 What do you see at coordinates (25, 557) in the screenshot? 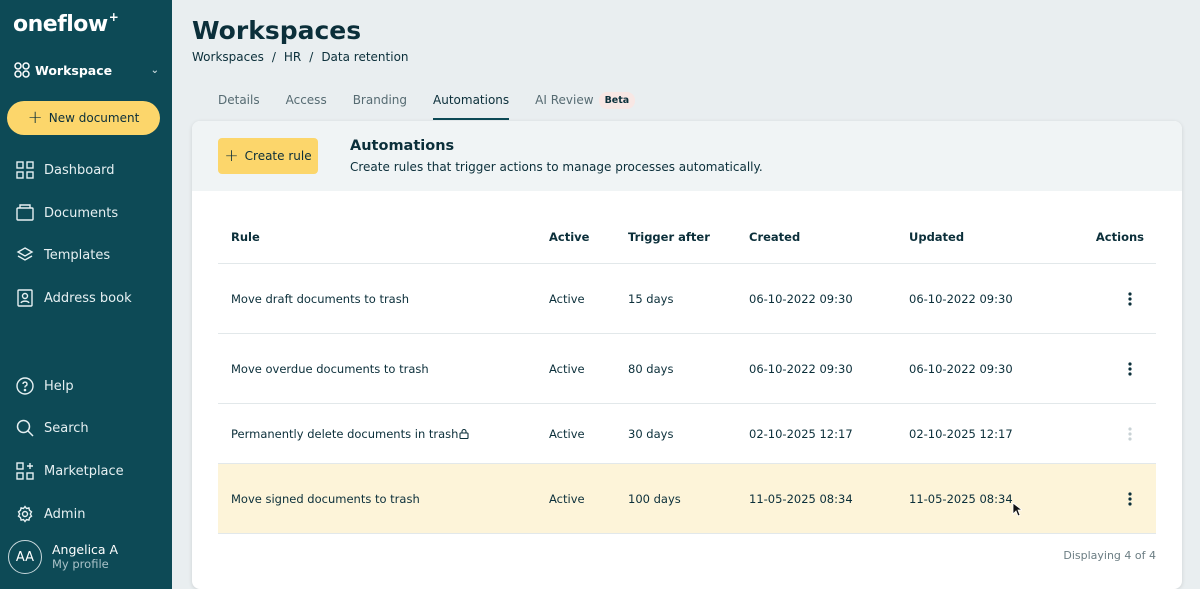
I see `avatar: AA` at bounding box center [25, 557].